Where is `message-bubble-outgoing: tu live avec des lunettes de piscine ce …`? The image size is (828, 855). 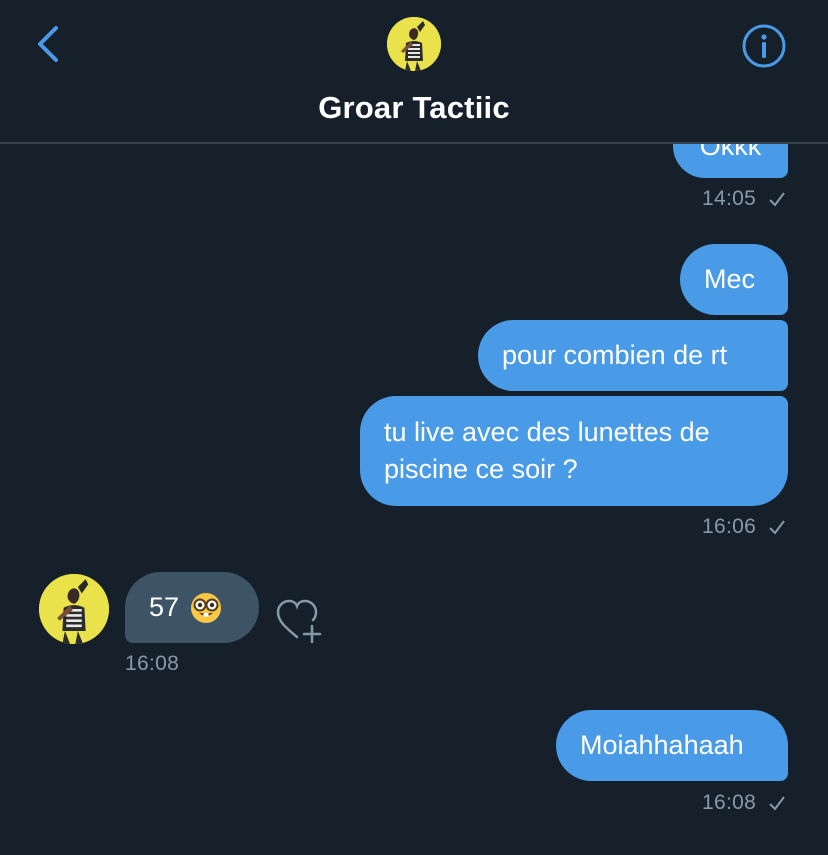
message-bubble-outgoing: tu live avec des lunettes de piscine ce … is located at coordinates (574, 451).